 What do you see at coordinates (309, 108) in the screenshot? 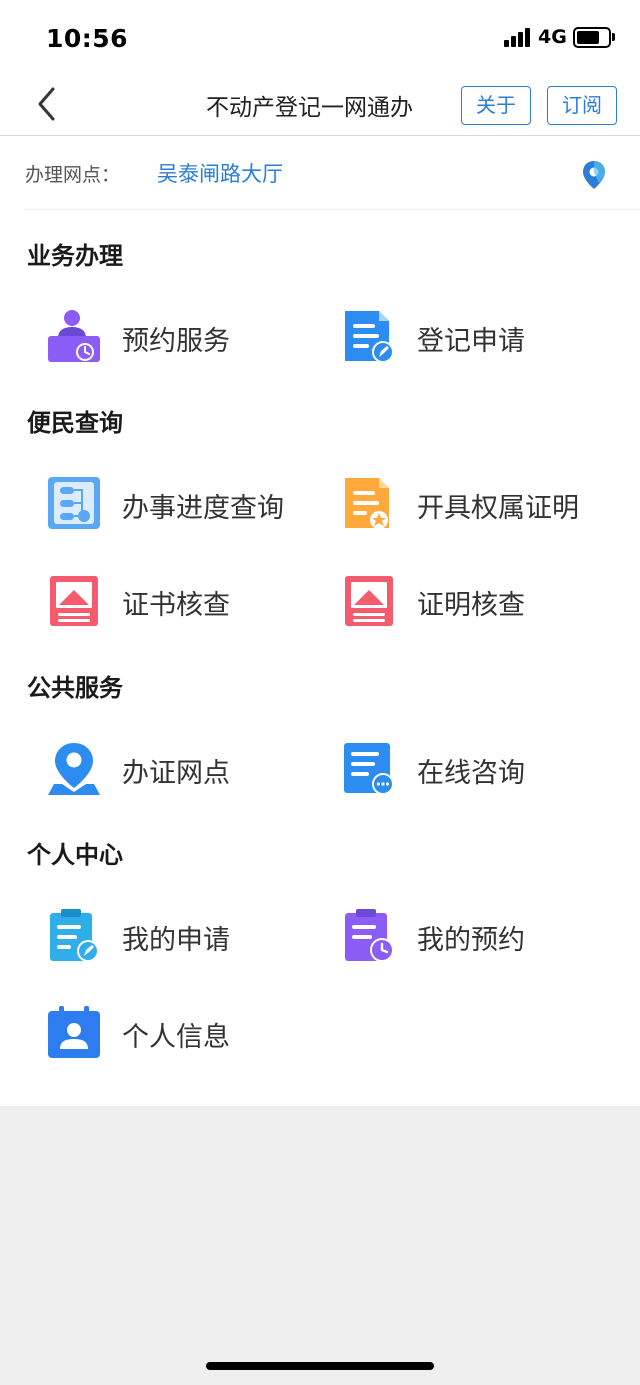
I see `page-title: 不动产登记一网通办` at bounding box center [309, 108].